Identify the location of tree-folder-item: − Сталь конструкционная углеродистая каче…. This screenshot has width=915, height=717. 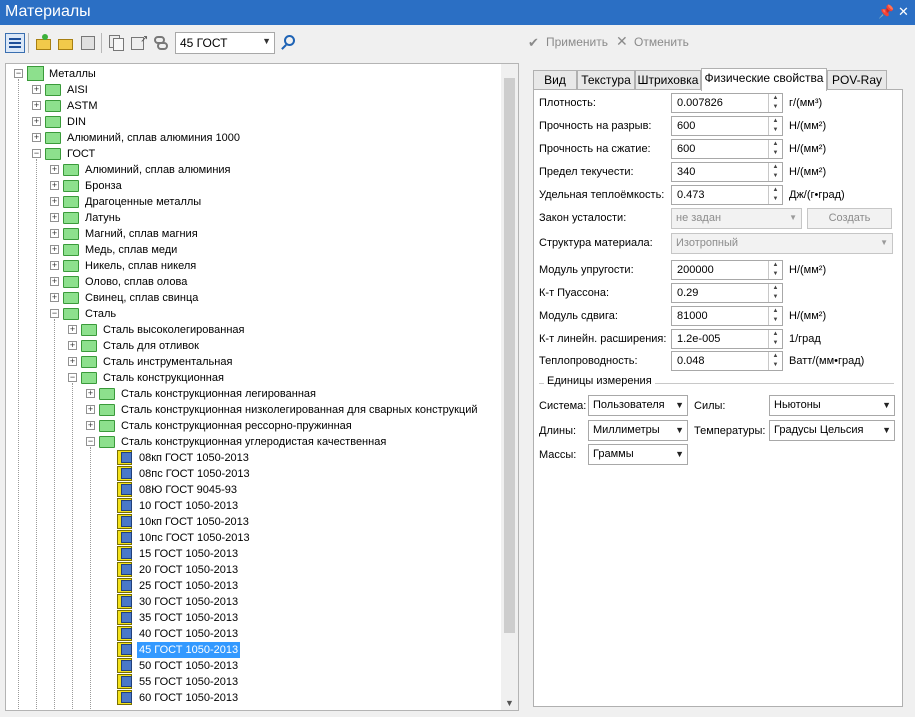
(291, 442).